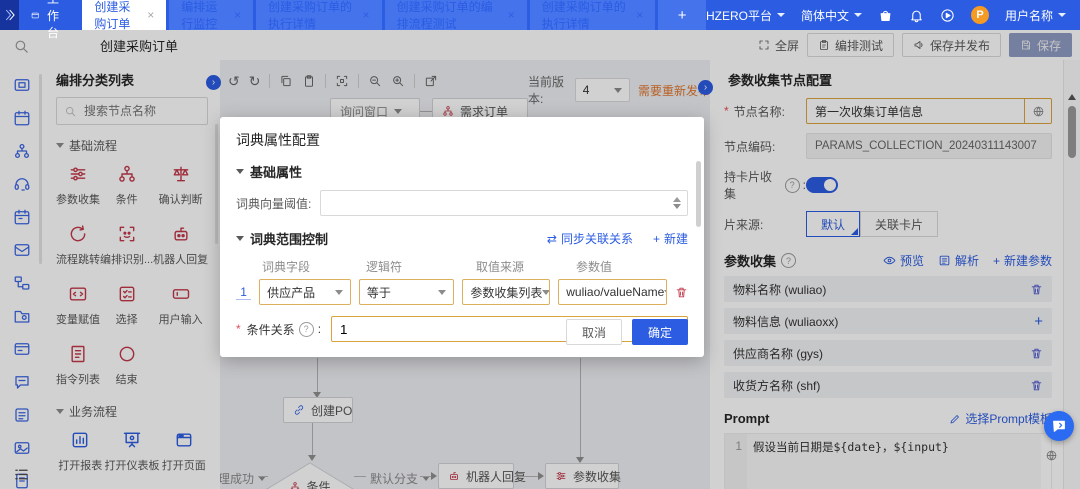 Image resolution: width=1080 pixels, height=489 pixels. Describe the element at coordinates (199, 15) in the screenshot. I see `tab-label: 编排运行监控` at that location.